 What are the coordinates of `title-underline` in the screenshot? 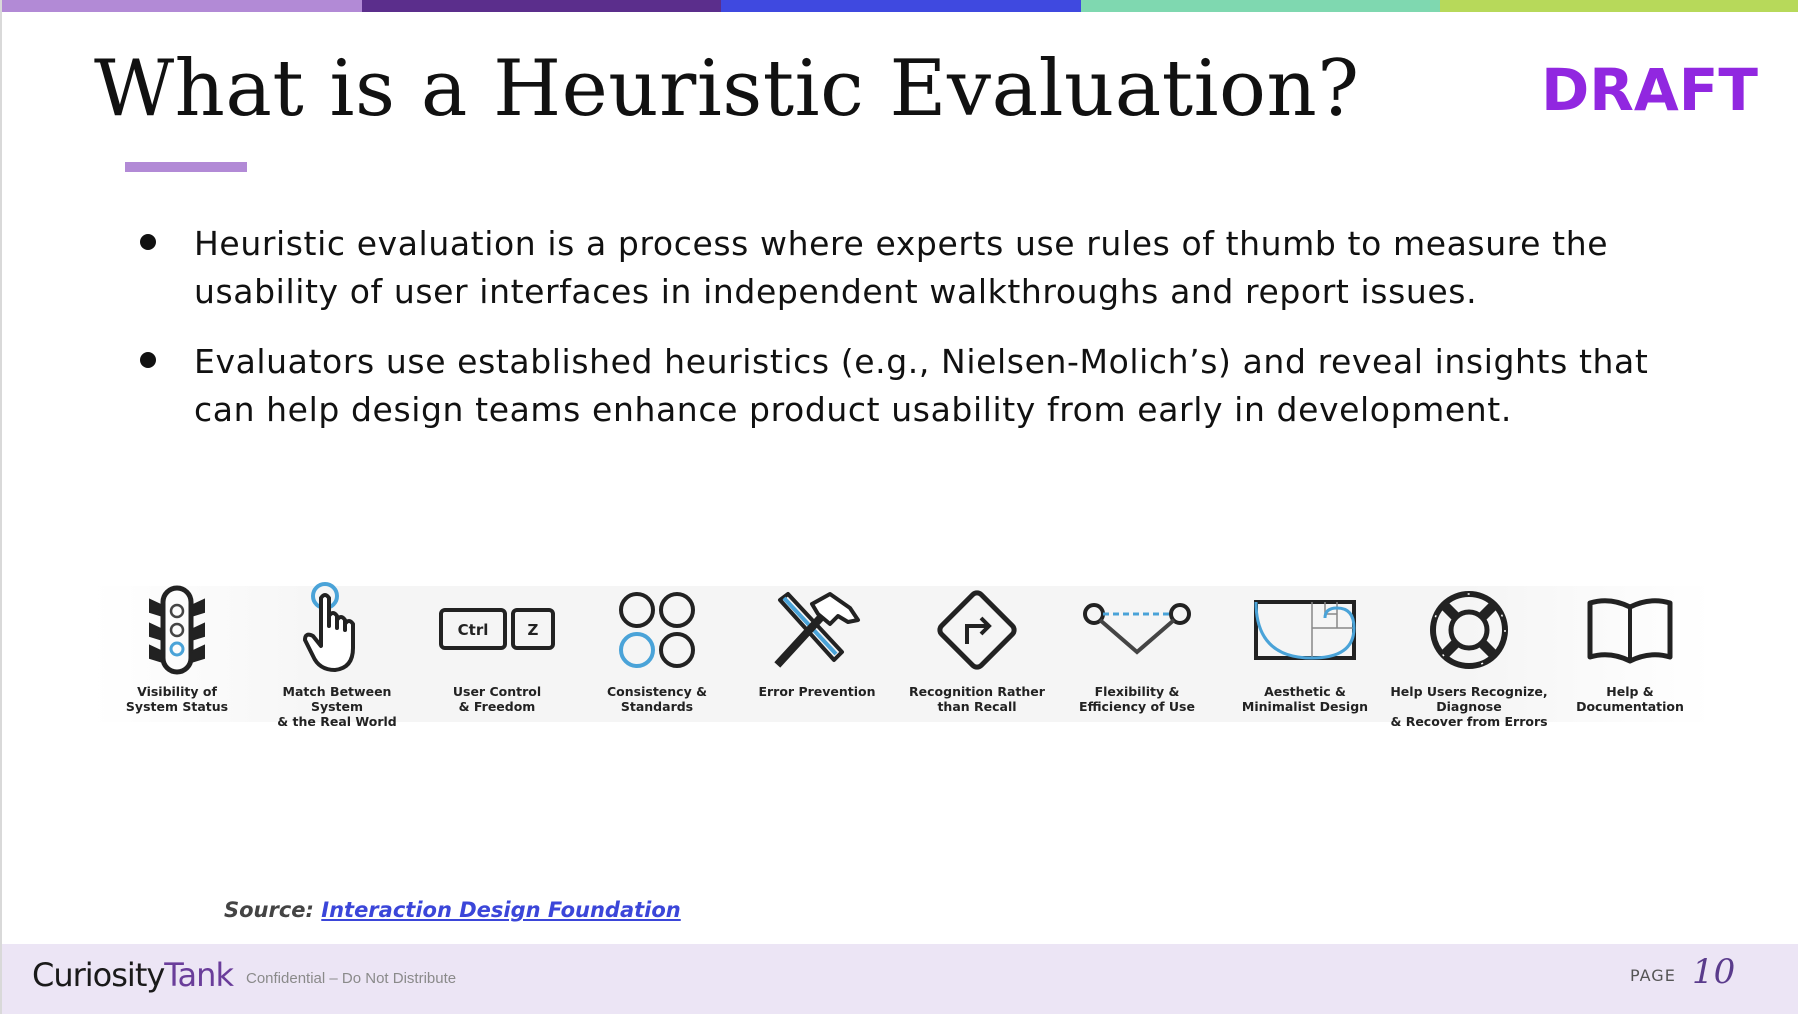 It's located at (186, 167).